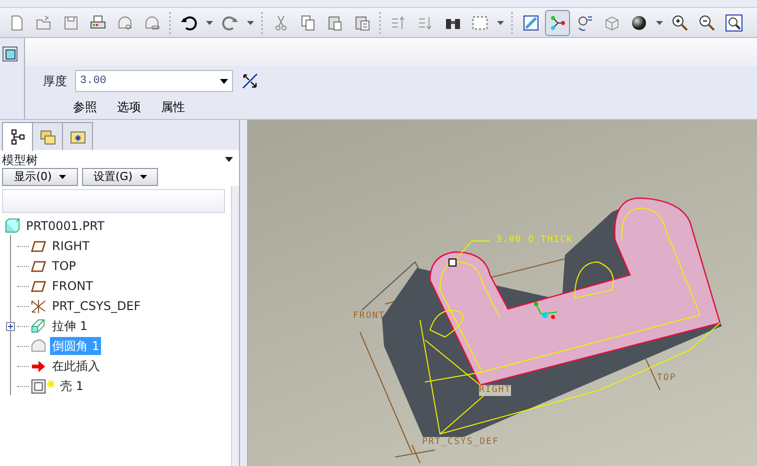  What do you see at coordinates (307, 23) in the screenshot?
I see `copy-icon` at bounding box center [307, 23].